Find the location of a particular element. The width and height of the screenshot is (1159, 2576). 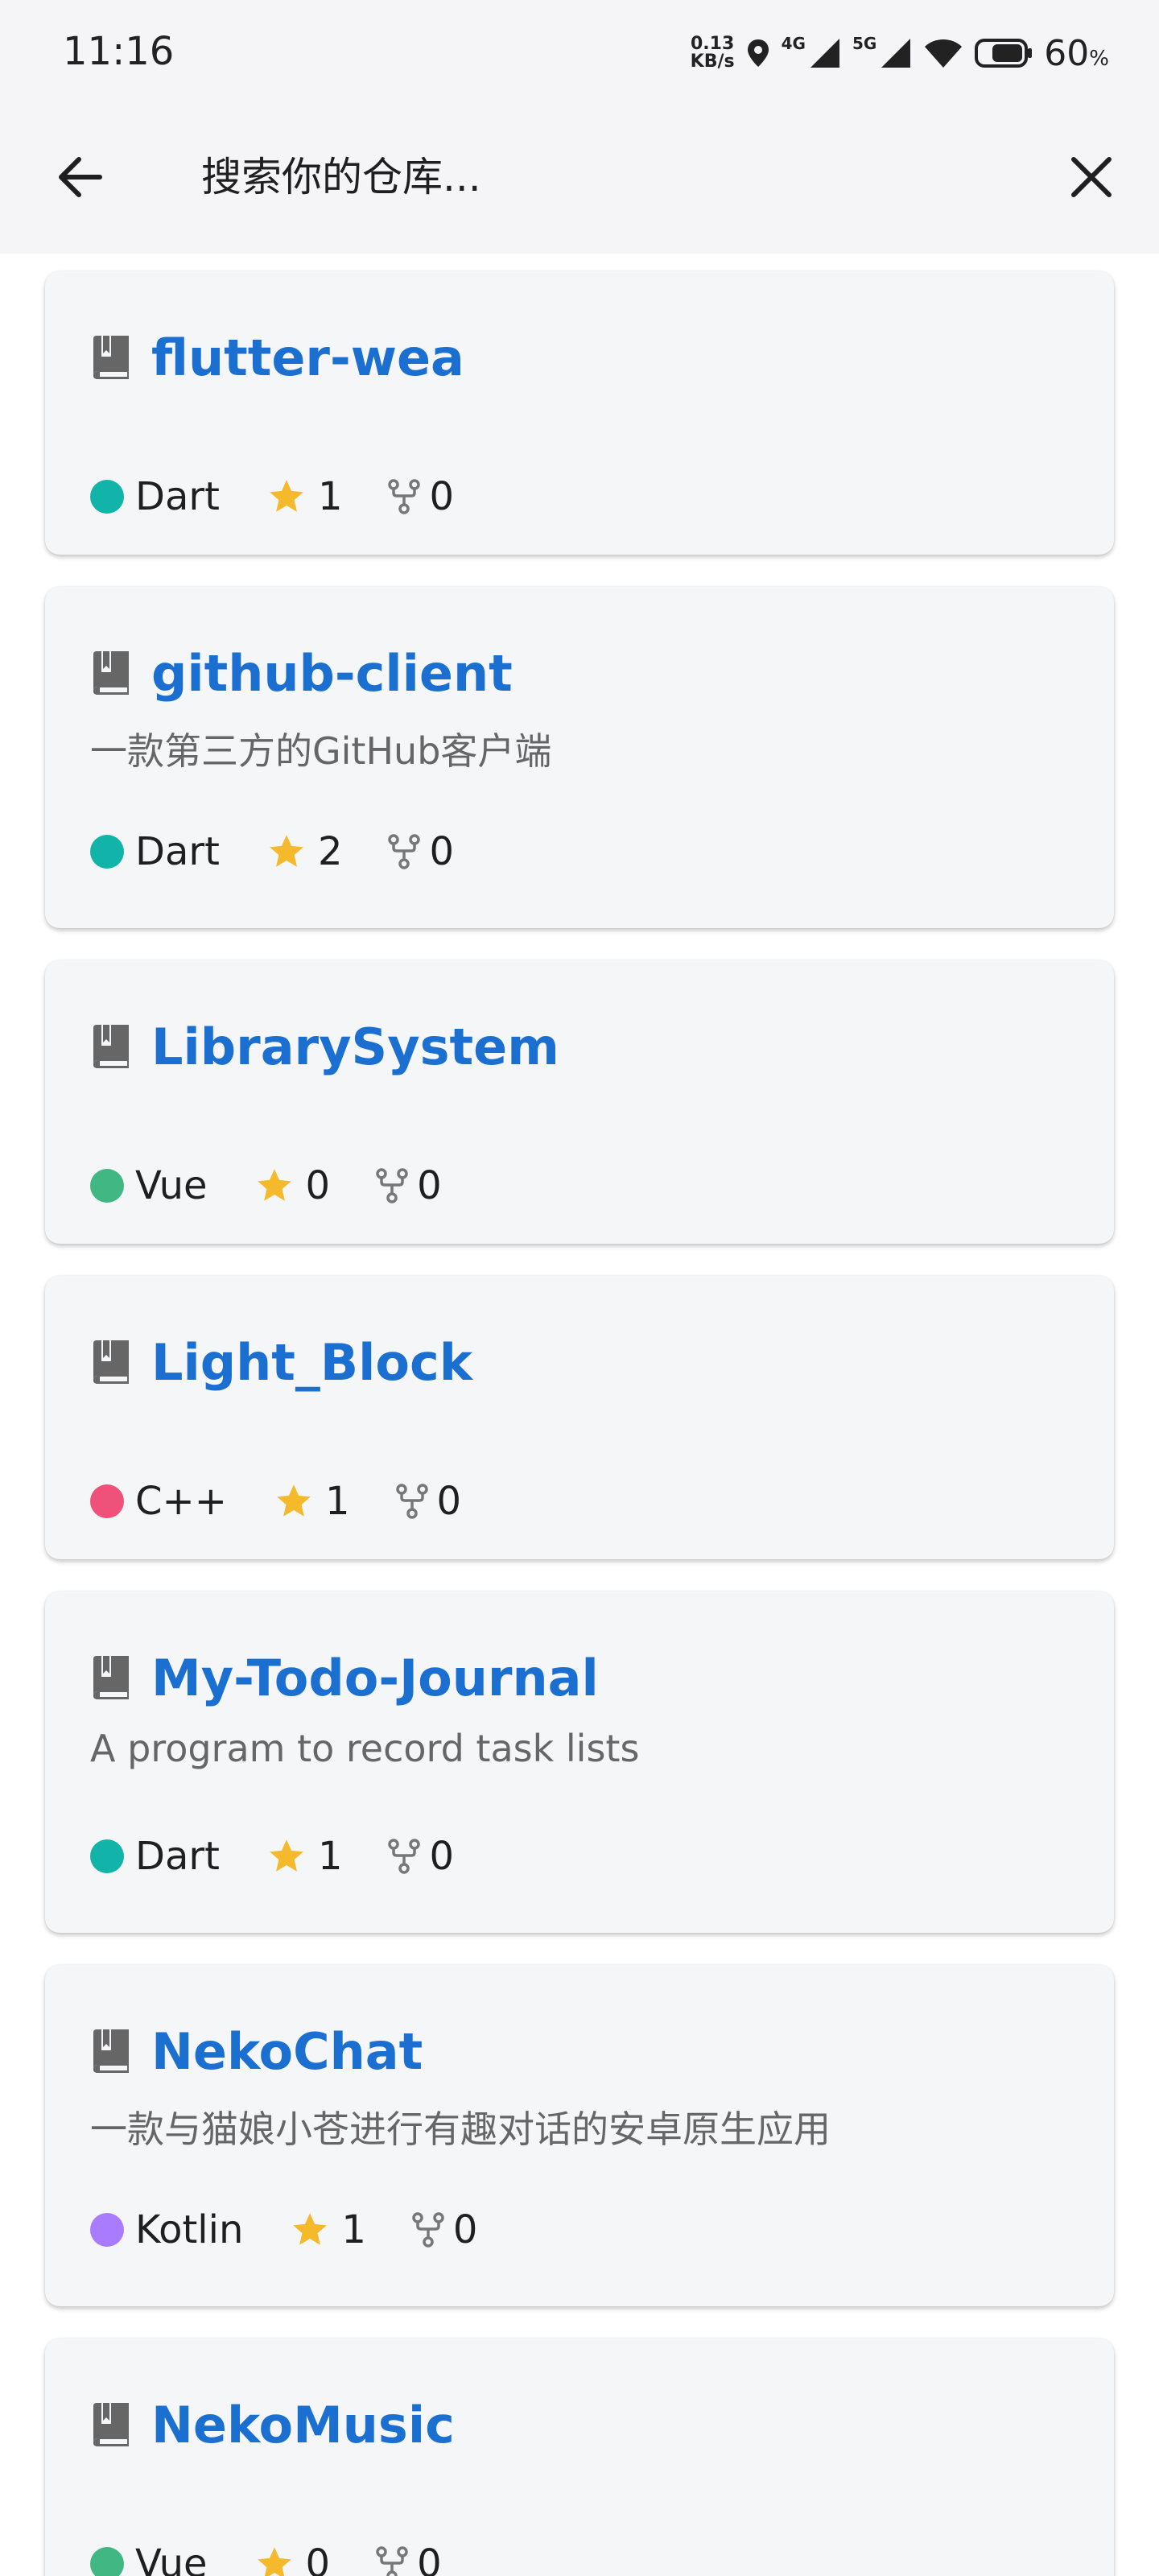

repo-header: LibrarySystem is located at coordinates (324, 1046).